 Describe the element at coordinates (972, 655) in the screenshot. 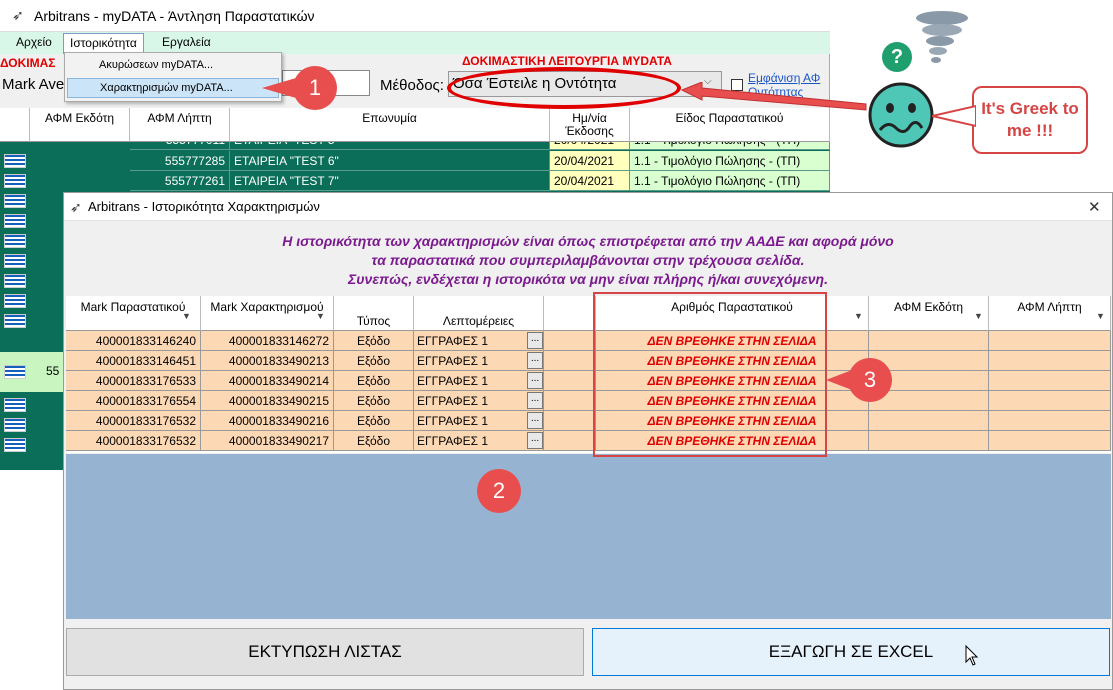

I see `mouse-cursor-icon` at that location.